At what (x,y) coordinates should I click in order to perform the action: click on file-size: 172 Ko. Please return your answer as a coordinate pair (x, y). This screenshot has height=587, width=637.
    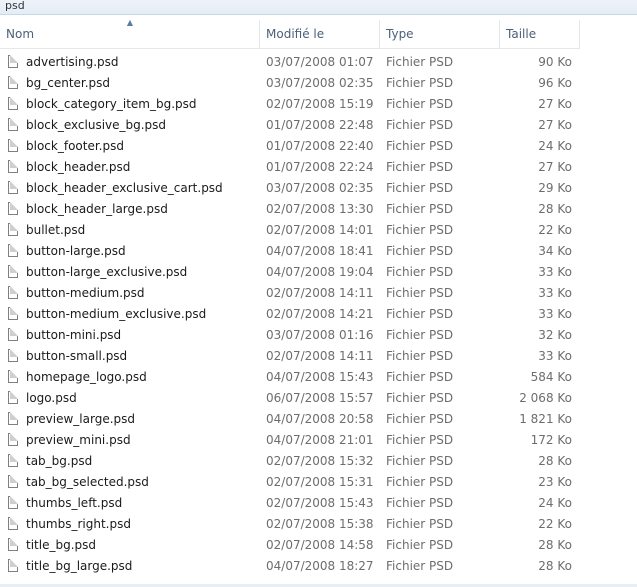
    Looking at the image, I should click on (551, 440).